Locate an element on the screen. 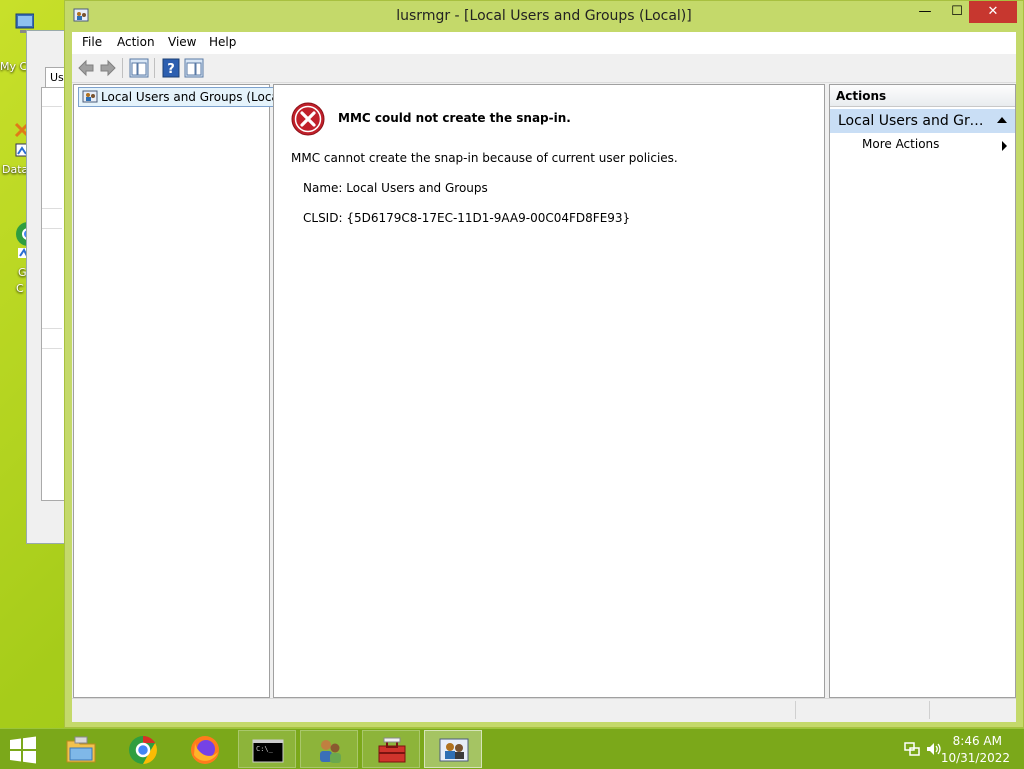 The width and height of the screenshot is (1024, 769). taskbar-lusrmgr is located at coordinates (453, 749).